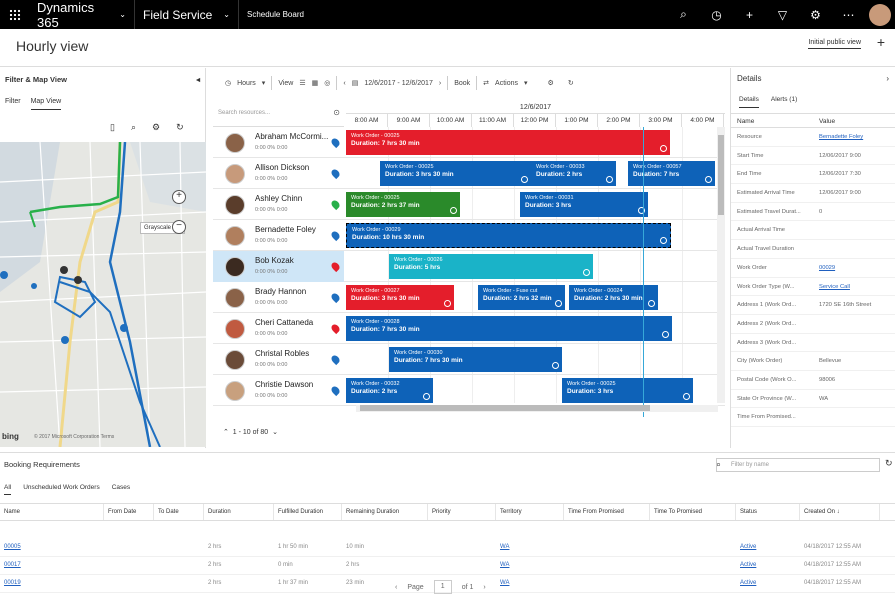 This screenshot has height=597, width=895. What do you see at coordinates (573, 173) in the screenshot?
I see `booking-block: Work Order - 00033 Duration: 2 hrs` at bounding box center [573, 173].